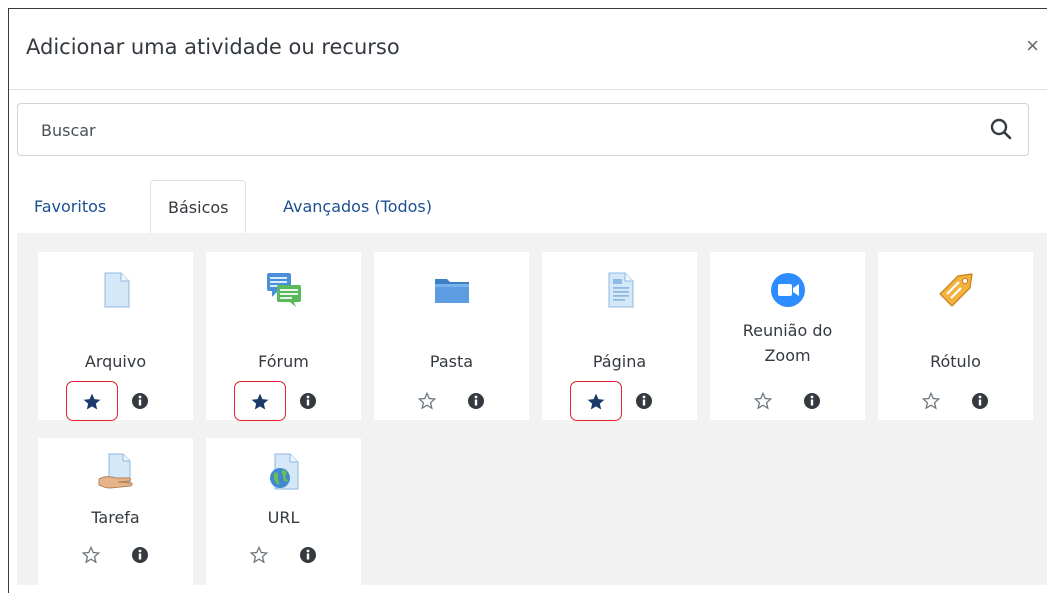 This screenshot has width=1047, height=593. Describe the element at coordinates (1032, 46) in the screenshot. I see `close-button: ×` at that location.